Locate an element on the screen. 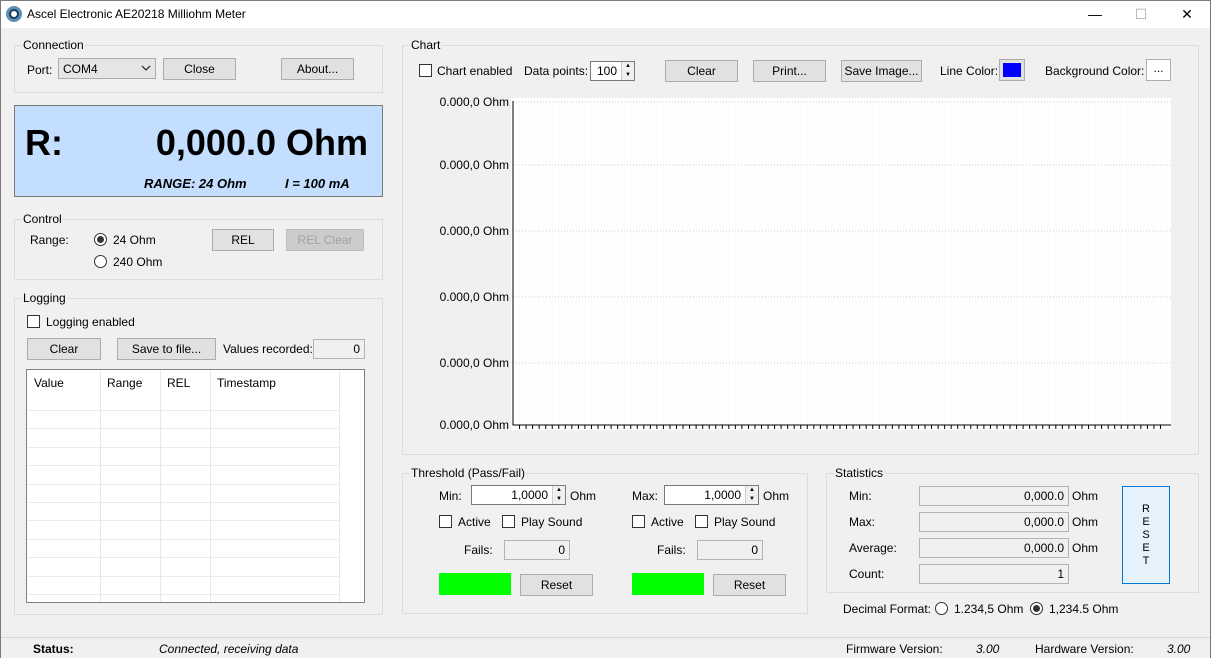 The height and width of the screenshot is (658, 1211). port-select: COM4 is located at coordinates (107, 68).